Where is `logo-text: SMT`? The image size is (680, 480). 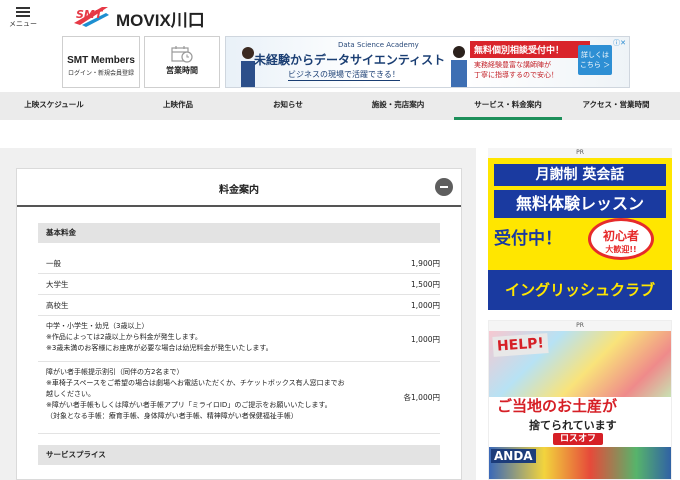 logo-text: SMT is located at coordinates (90, 14).